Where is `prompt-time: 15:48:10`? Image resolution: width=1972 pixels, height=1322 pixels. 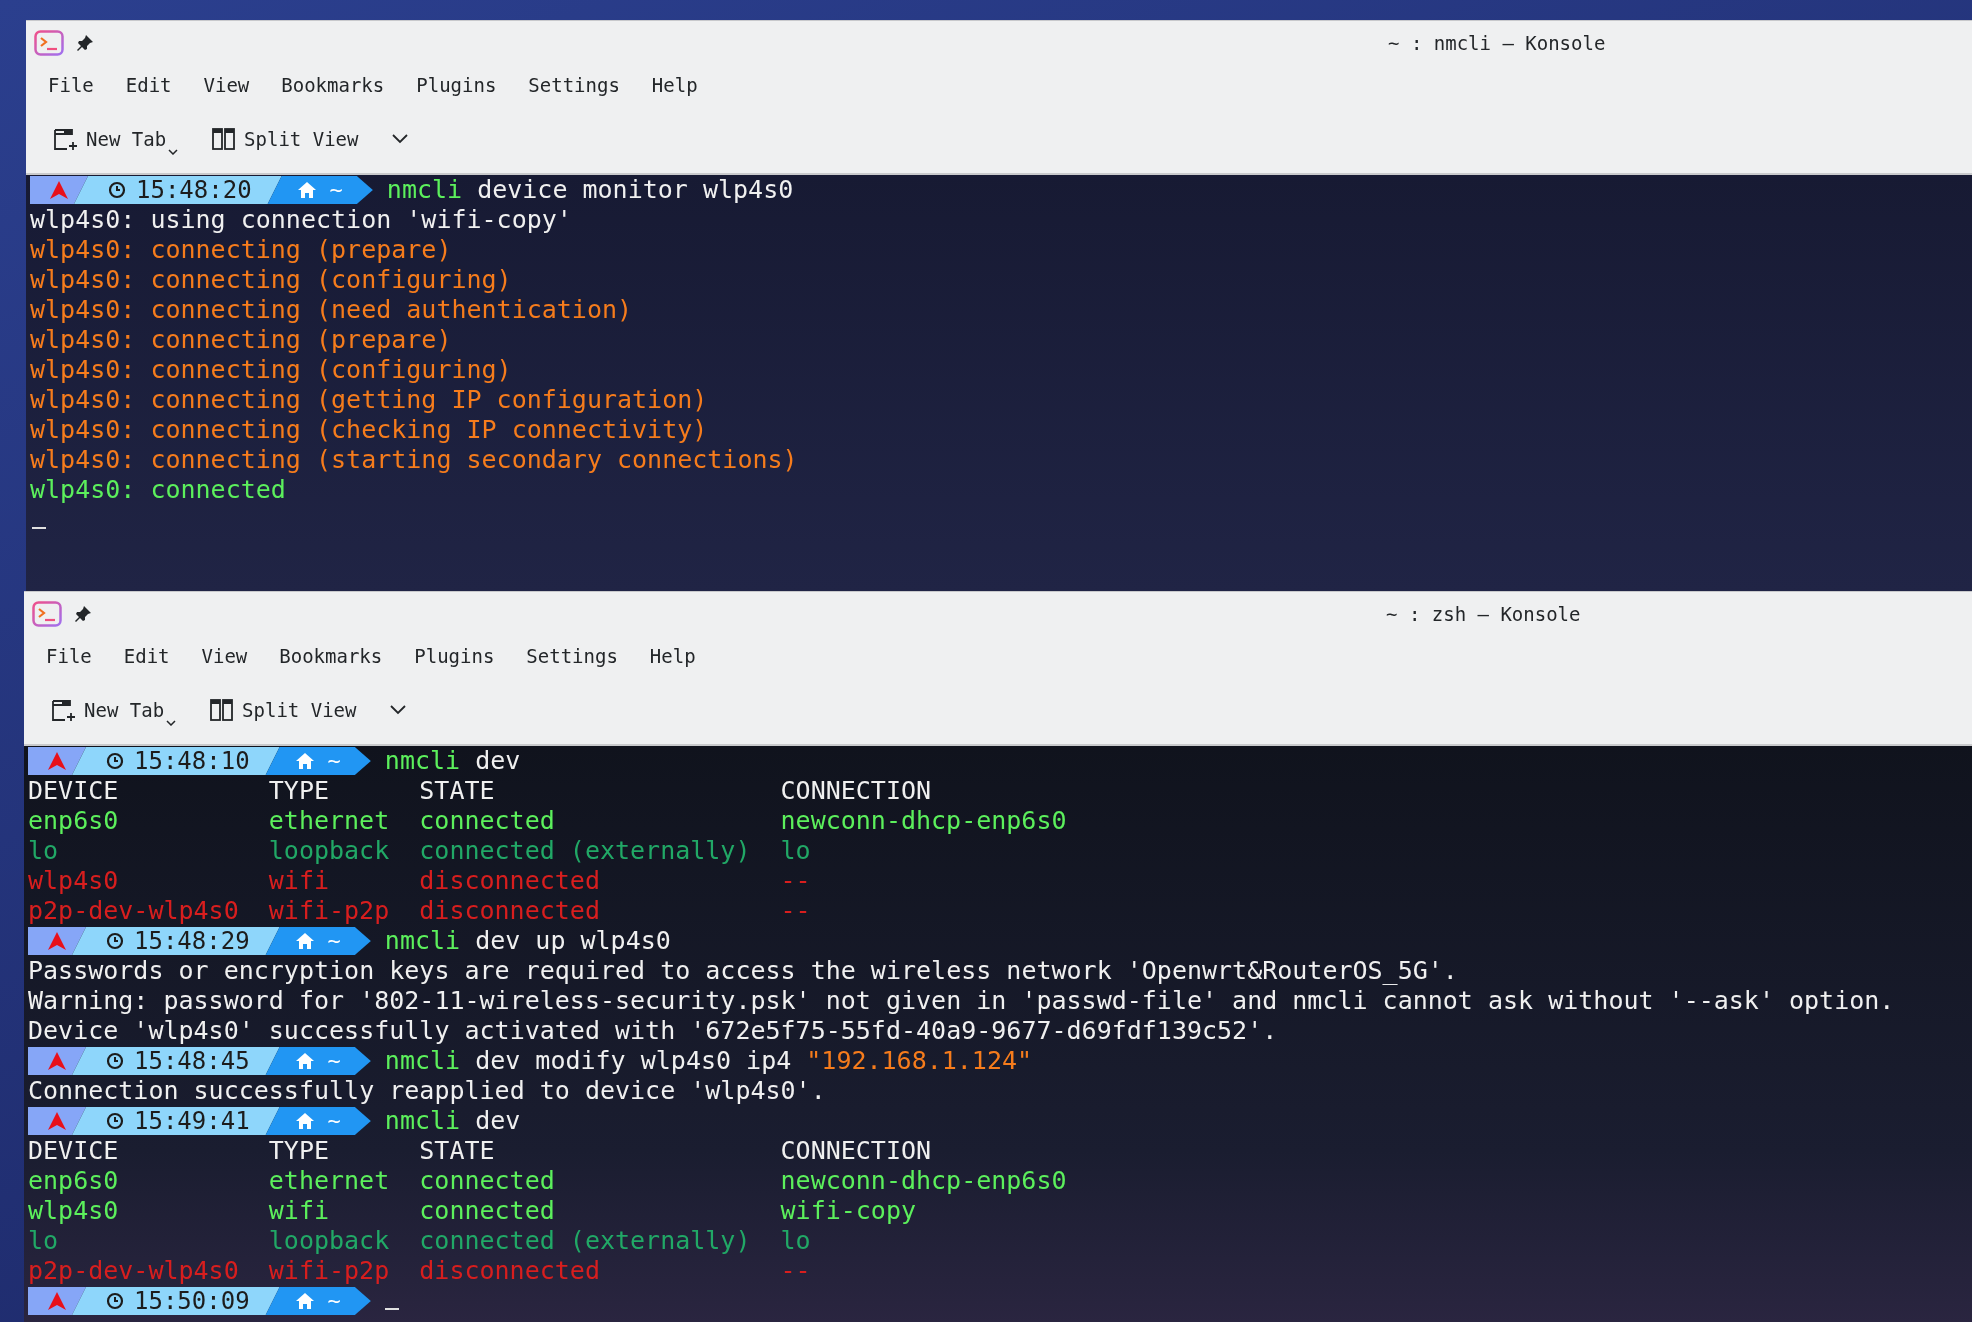
prompt-time: 15:48:10 is located at coordinates (192, 761).